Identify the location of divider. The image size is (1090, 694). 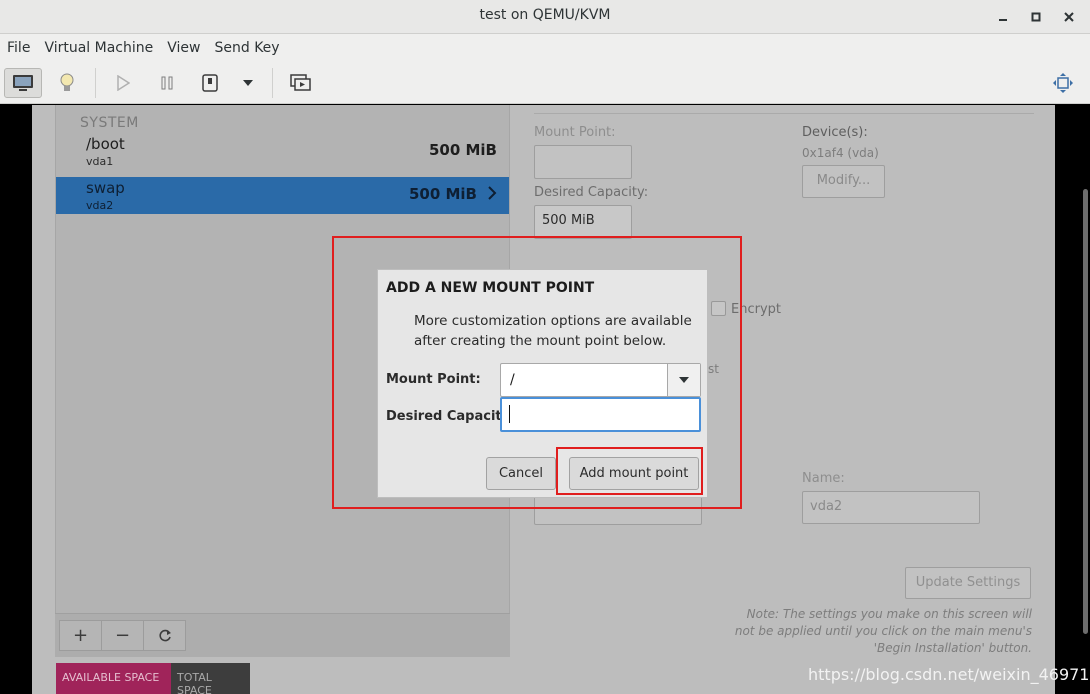
(784, 113).